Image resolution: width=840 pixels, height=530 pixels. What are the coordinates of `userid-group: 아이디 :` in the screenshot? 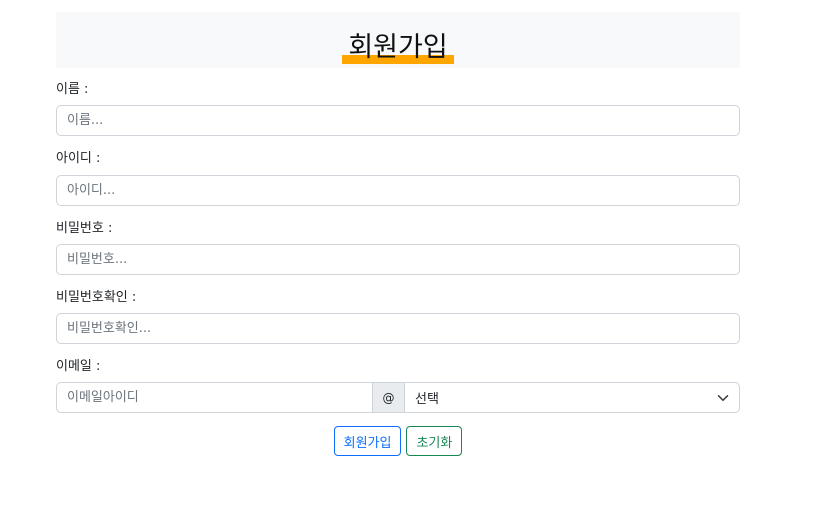 It's located at (398, 178).